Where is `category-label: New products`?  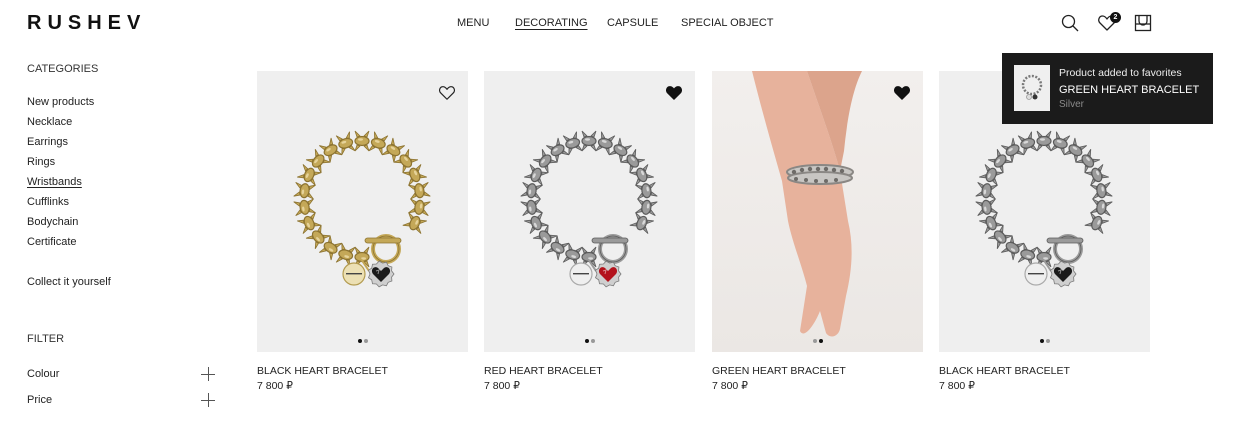 category-label: New products is located at coordinates (61, 102).